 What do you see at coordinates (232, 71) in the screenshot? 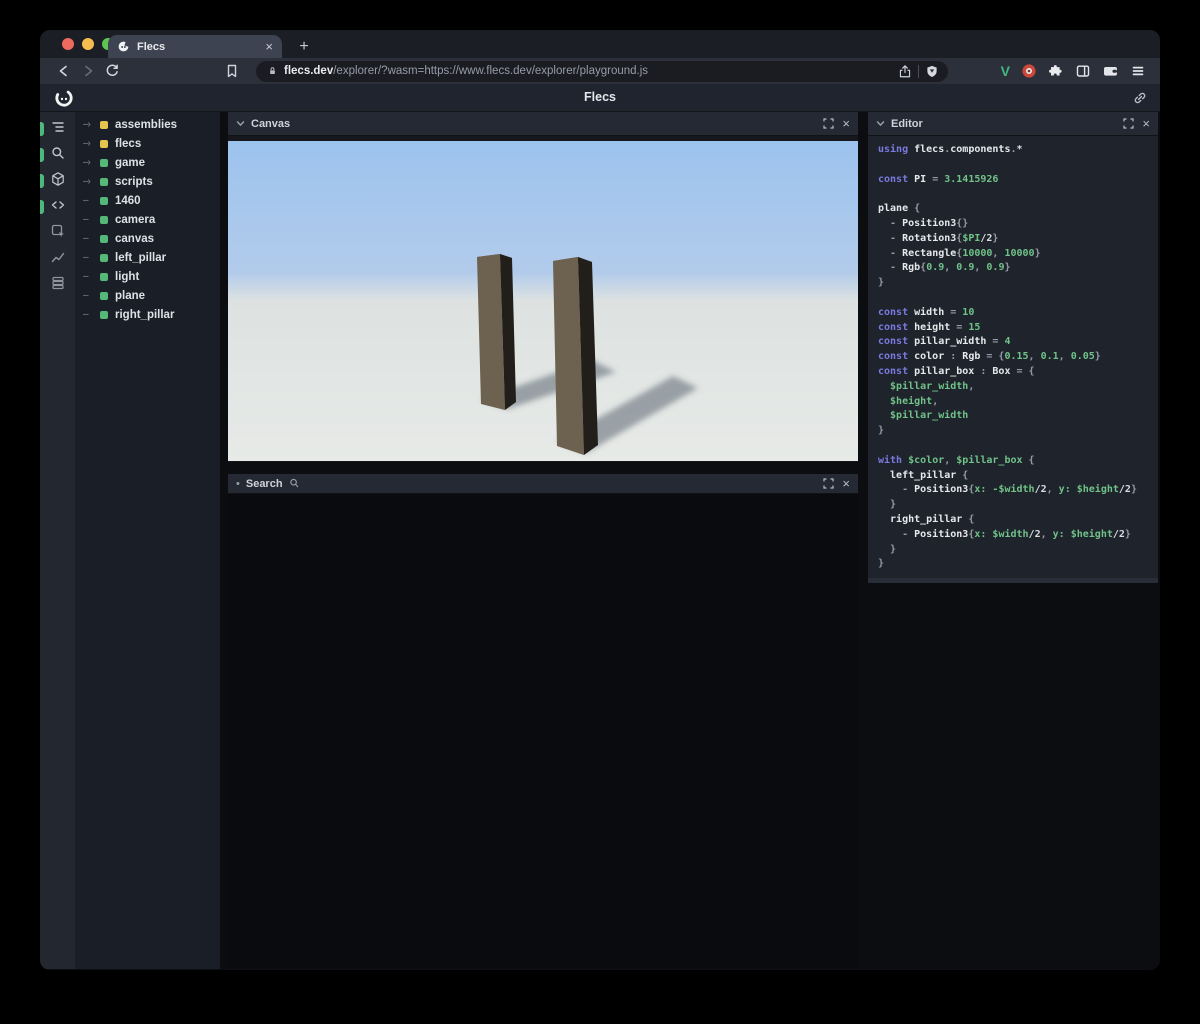
I see `bookmark-icon` at bounding box center [232, 71].